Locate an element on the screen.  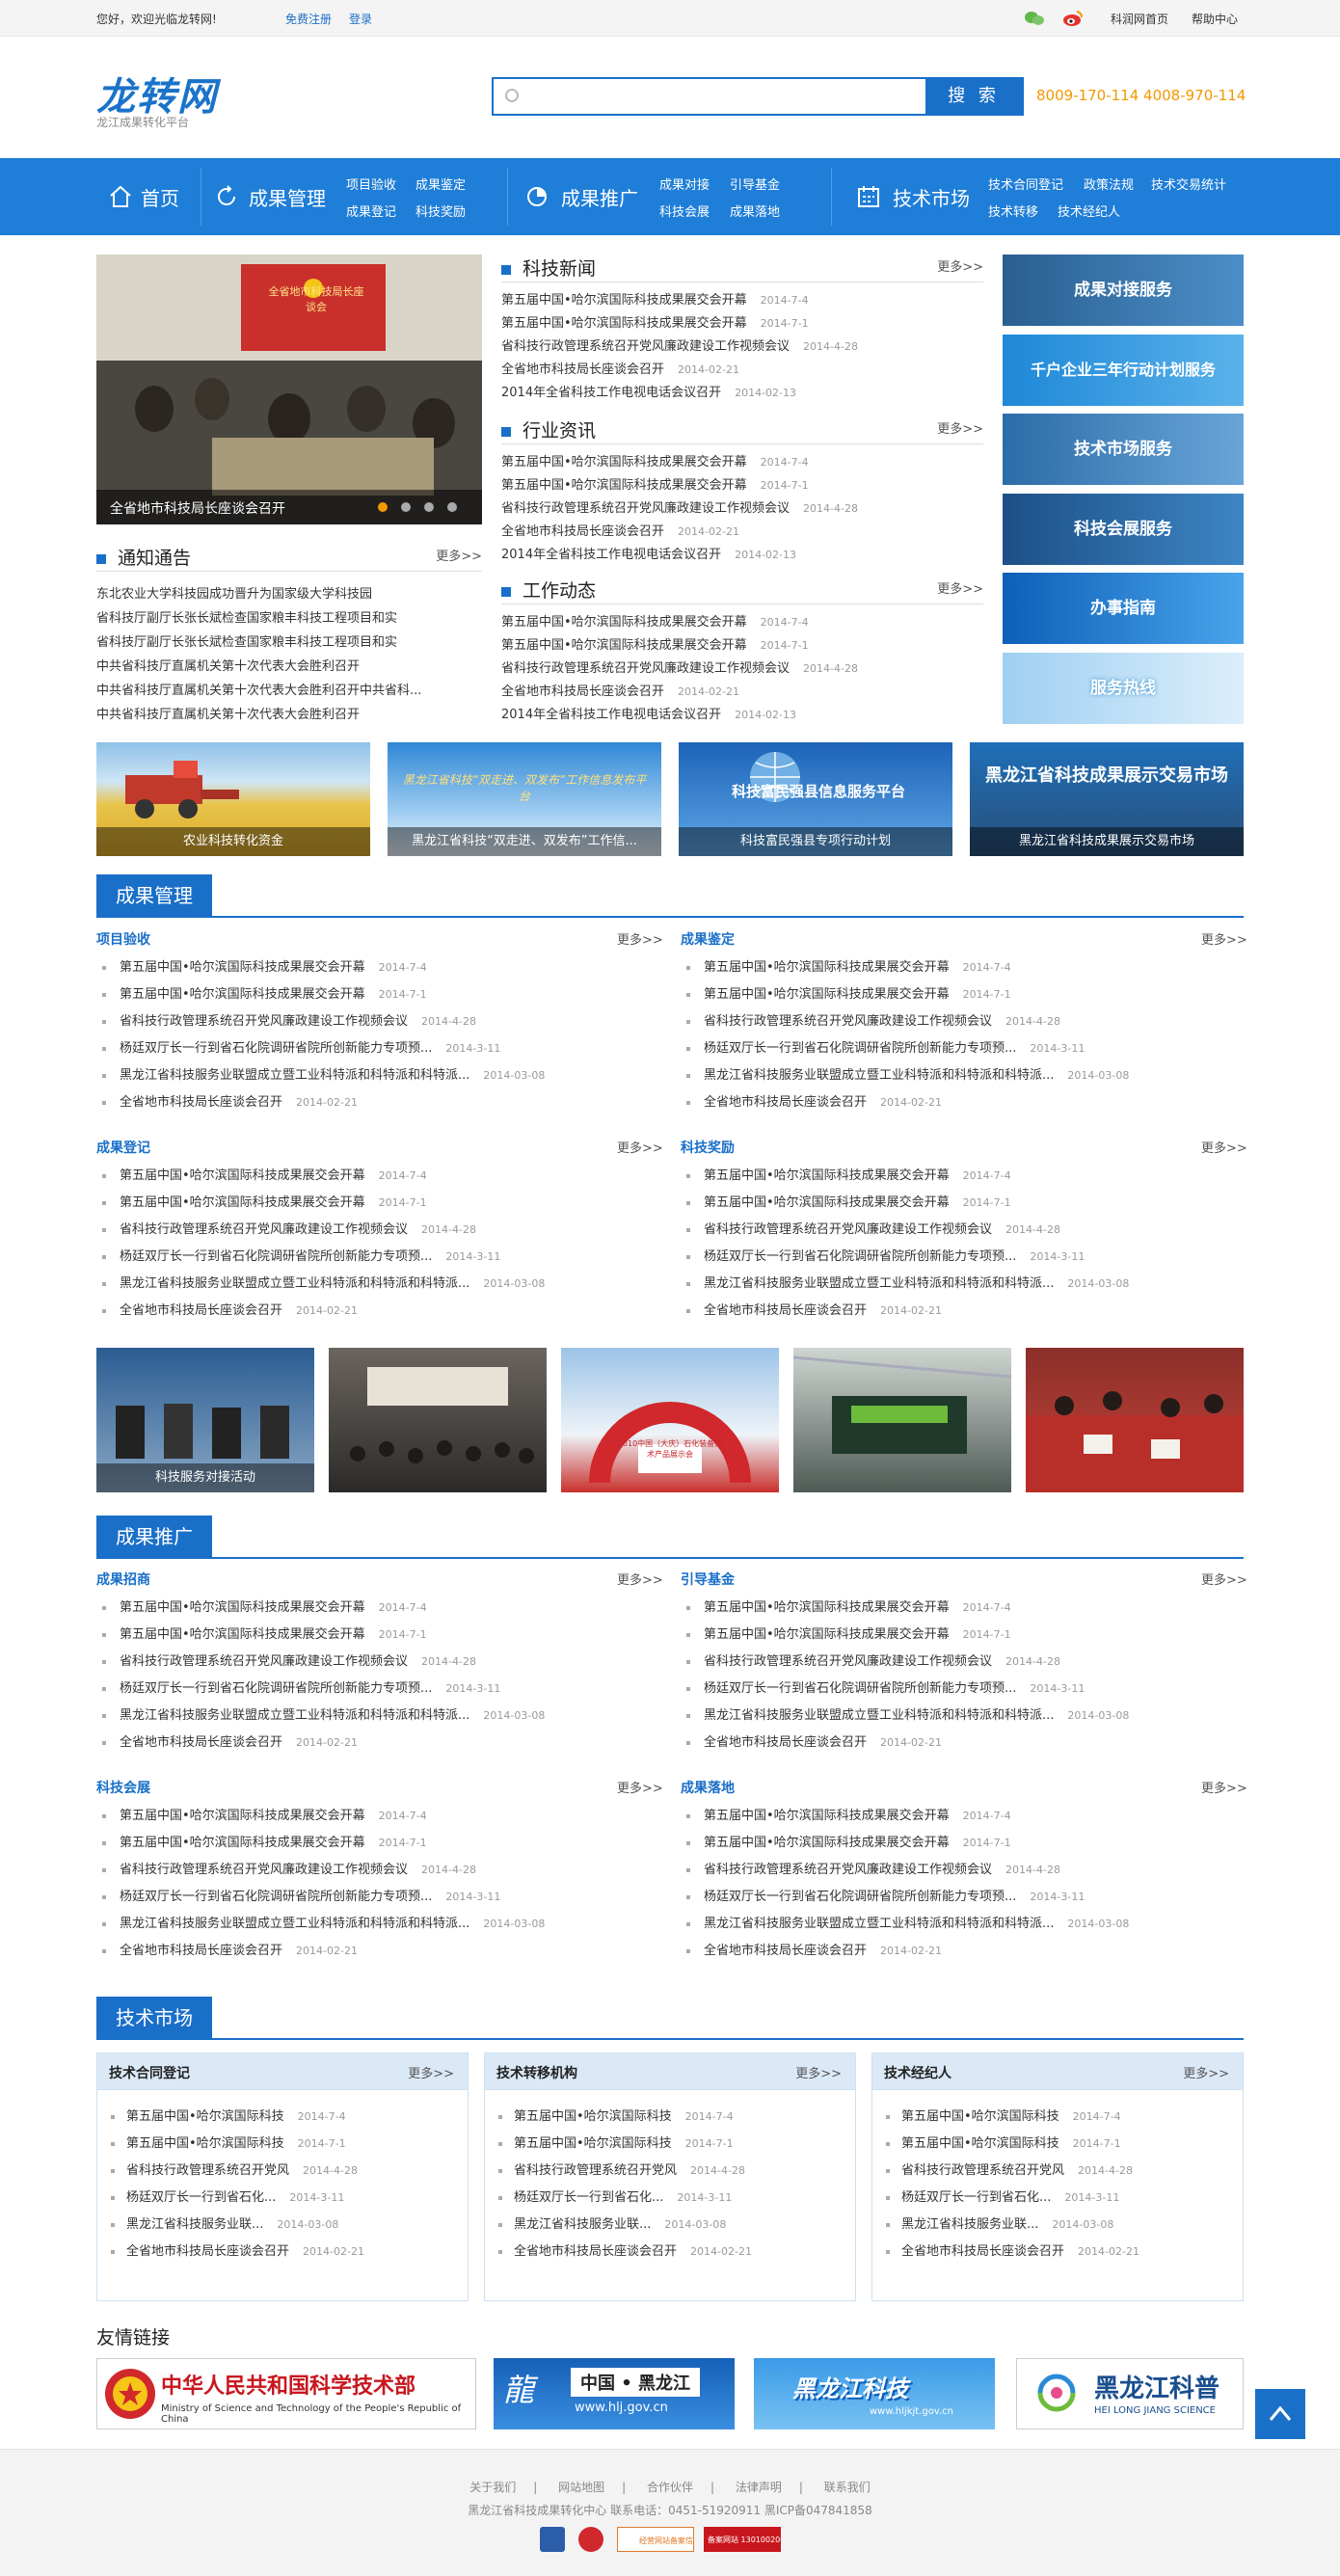
weibo-icon is located at coordinates (1073, 20).